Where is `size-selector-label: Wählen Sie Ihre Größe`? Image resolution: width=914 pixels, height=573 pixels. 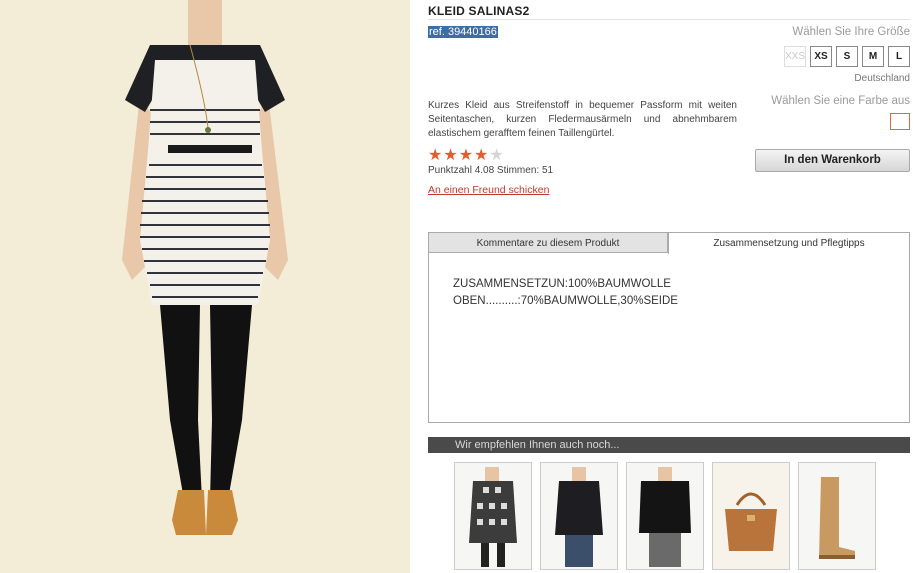
size-selector-label: Wählen Sie Ihre Größe is located at coordinates (851, 32).